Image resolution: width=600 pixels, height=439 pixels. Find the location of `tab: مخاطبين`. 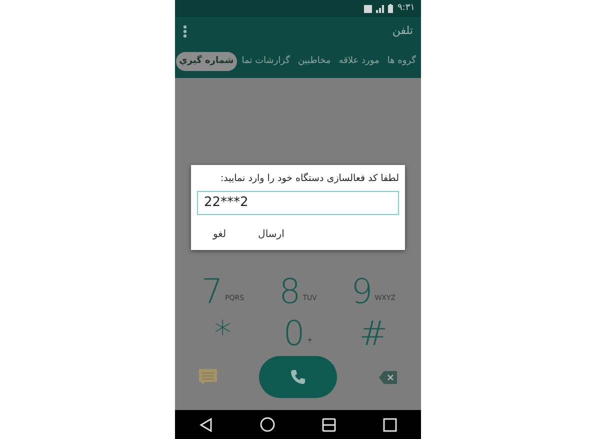

tab: مخاطبين is located at coordinates (314, 62).